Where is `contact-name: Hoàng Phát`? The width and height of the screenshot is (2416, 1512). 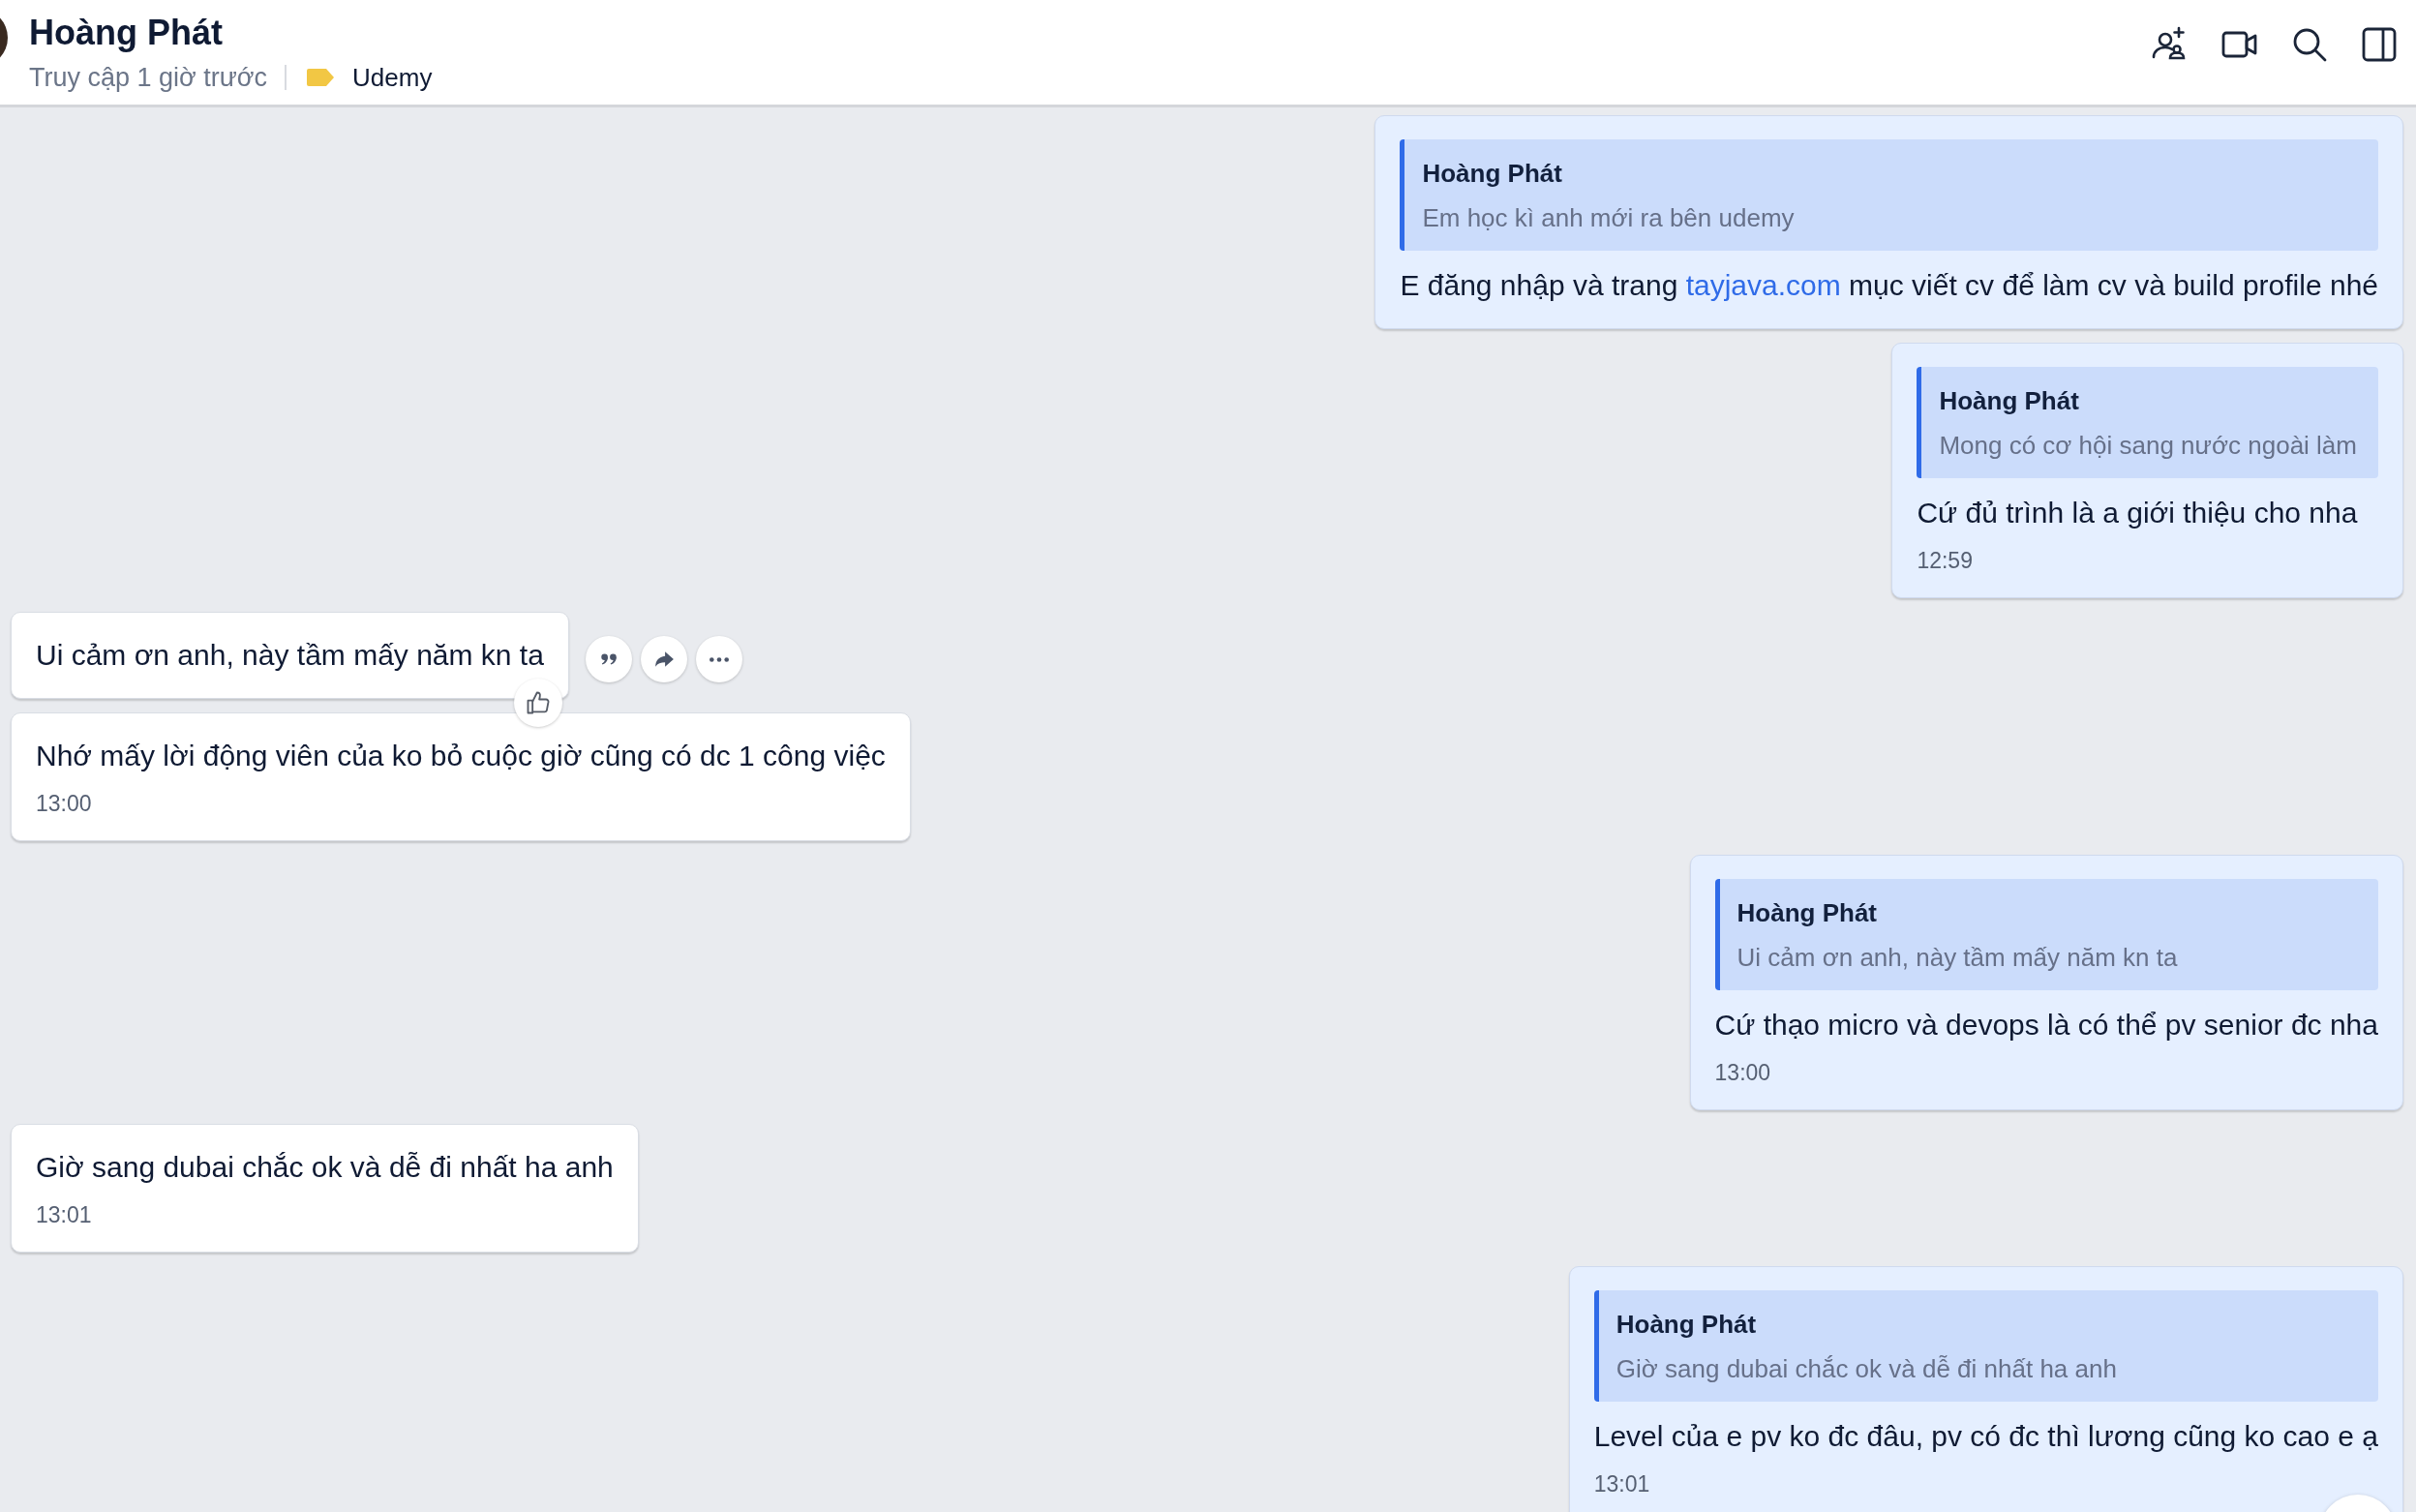 contact-name: Hoàng Phát is located at coordinates (126, 32).